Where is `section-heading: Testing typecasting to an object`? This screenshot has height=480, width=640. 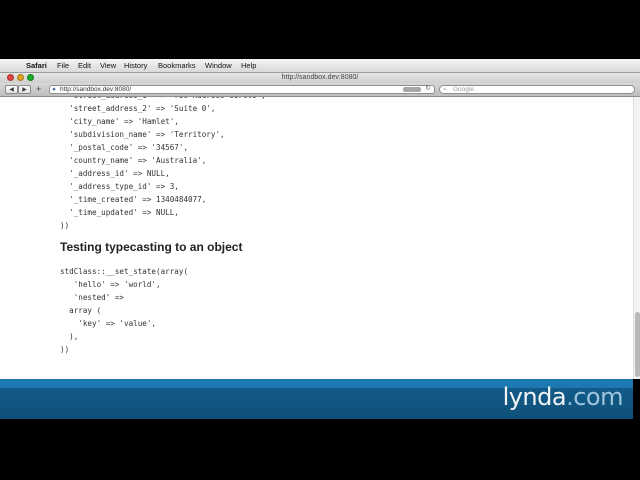 section-heading: Testing typecasting to an object is located at coordinates (151, 247).